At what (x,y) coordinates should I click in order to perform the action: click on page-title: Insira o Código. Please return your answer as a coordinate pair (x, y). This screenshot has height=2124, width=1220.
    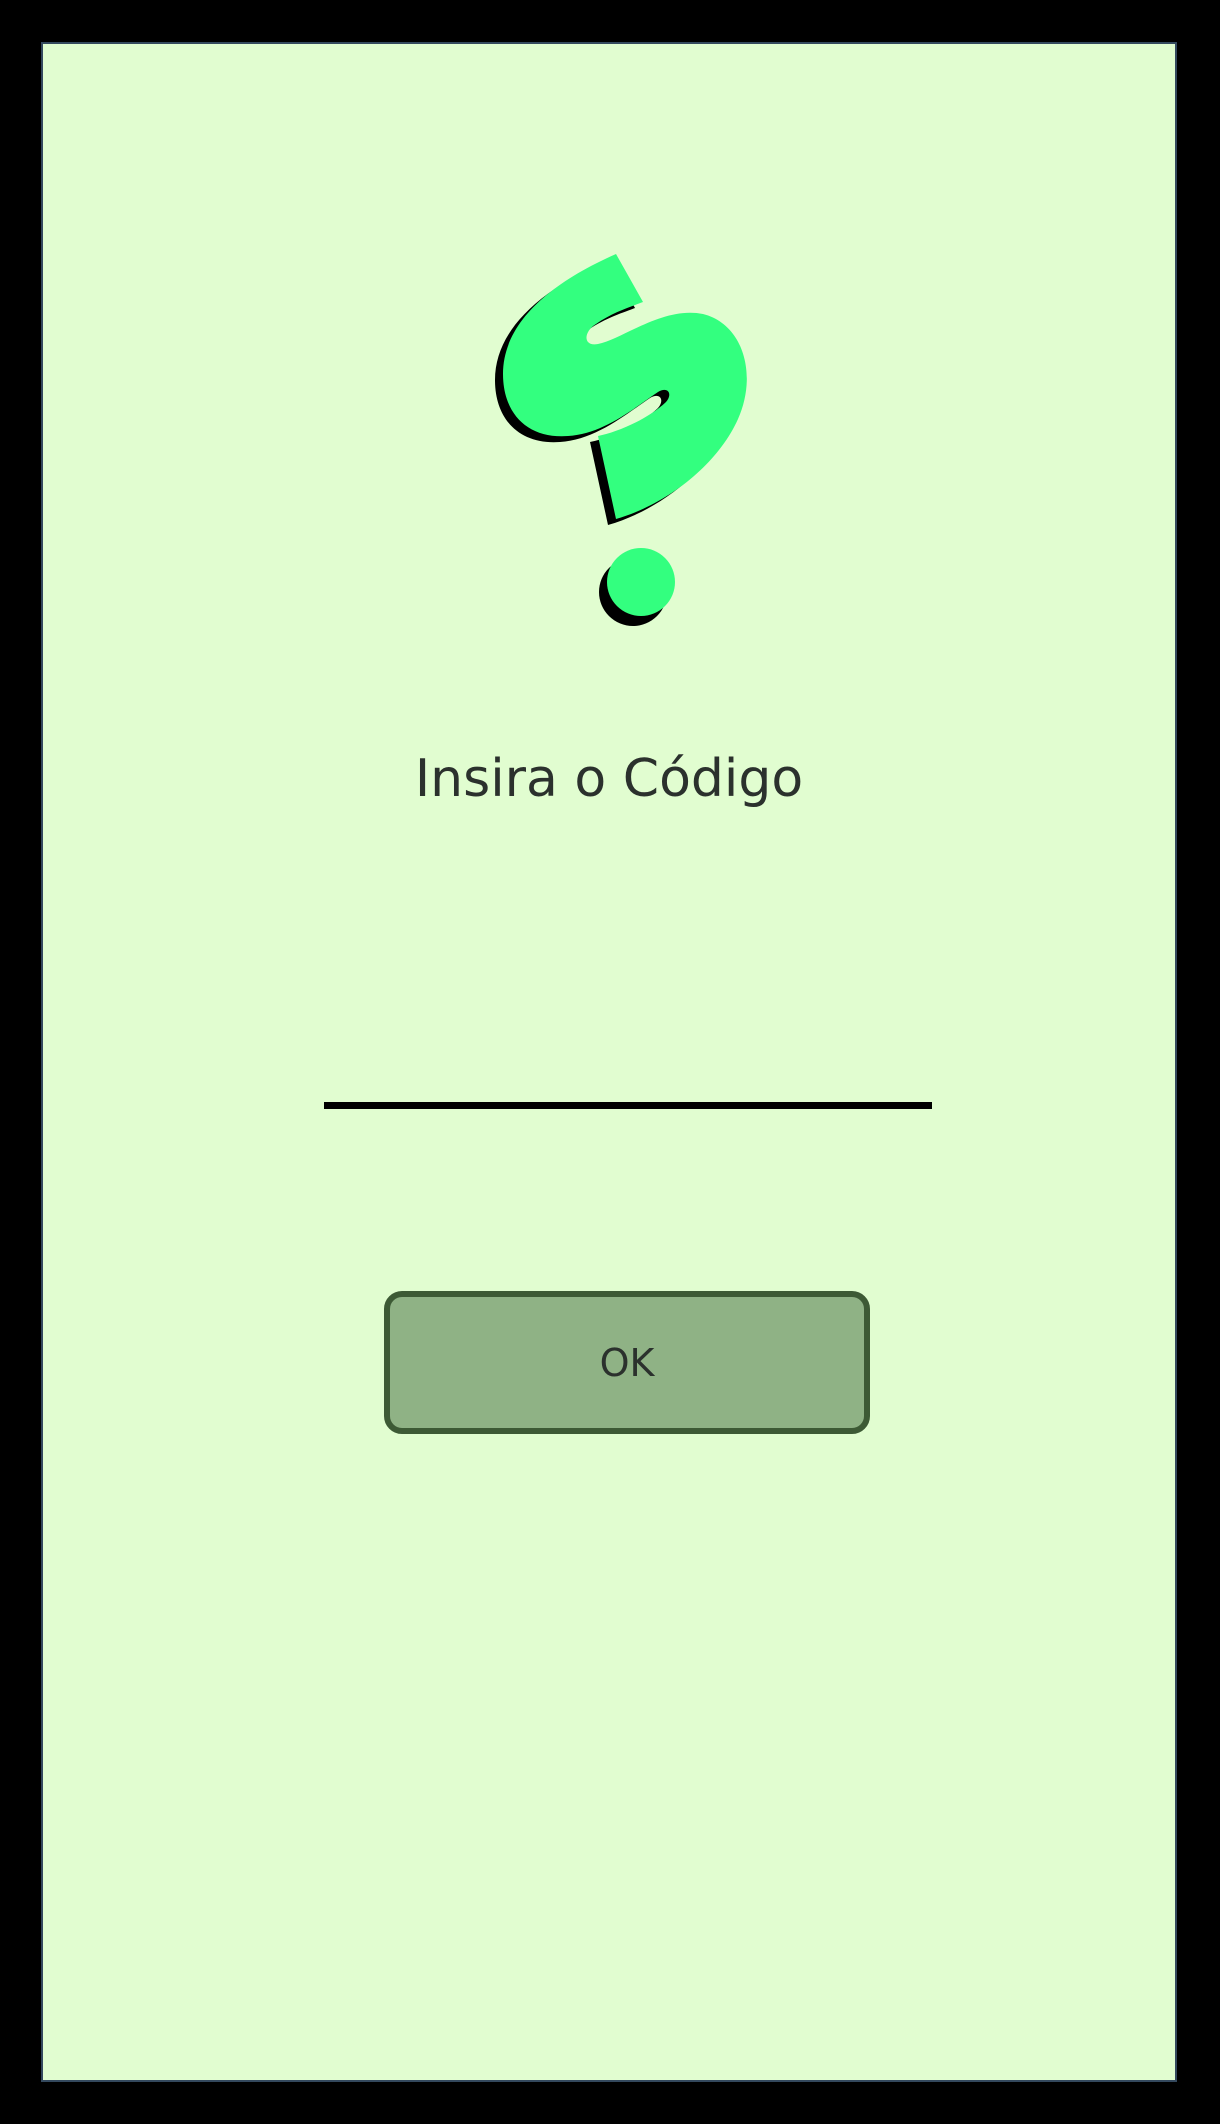
    Looking at the image, I should click on (609, 779).